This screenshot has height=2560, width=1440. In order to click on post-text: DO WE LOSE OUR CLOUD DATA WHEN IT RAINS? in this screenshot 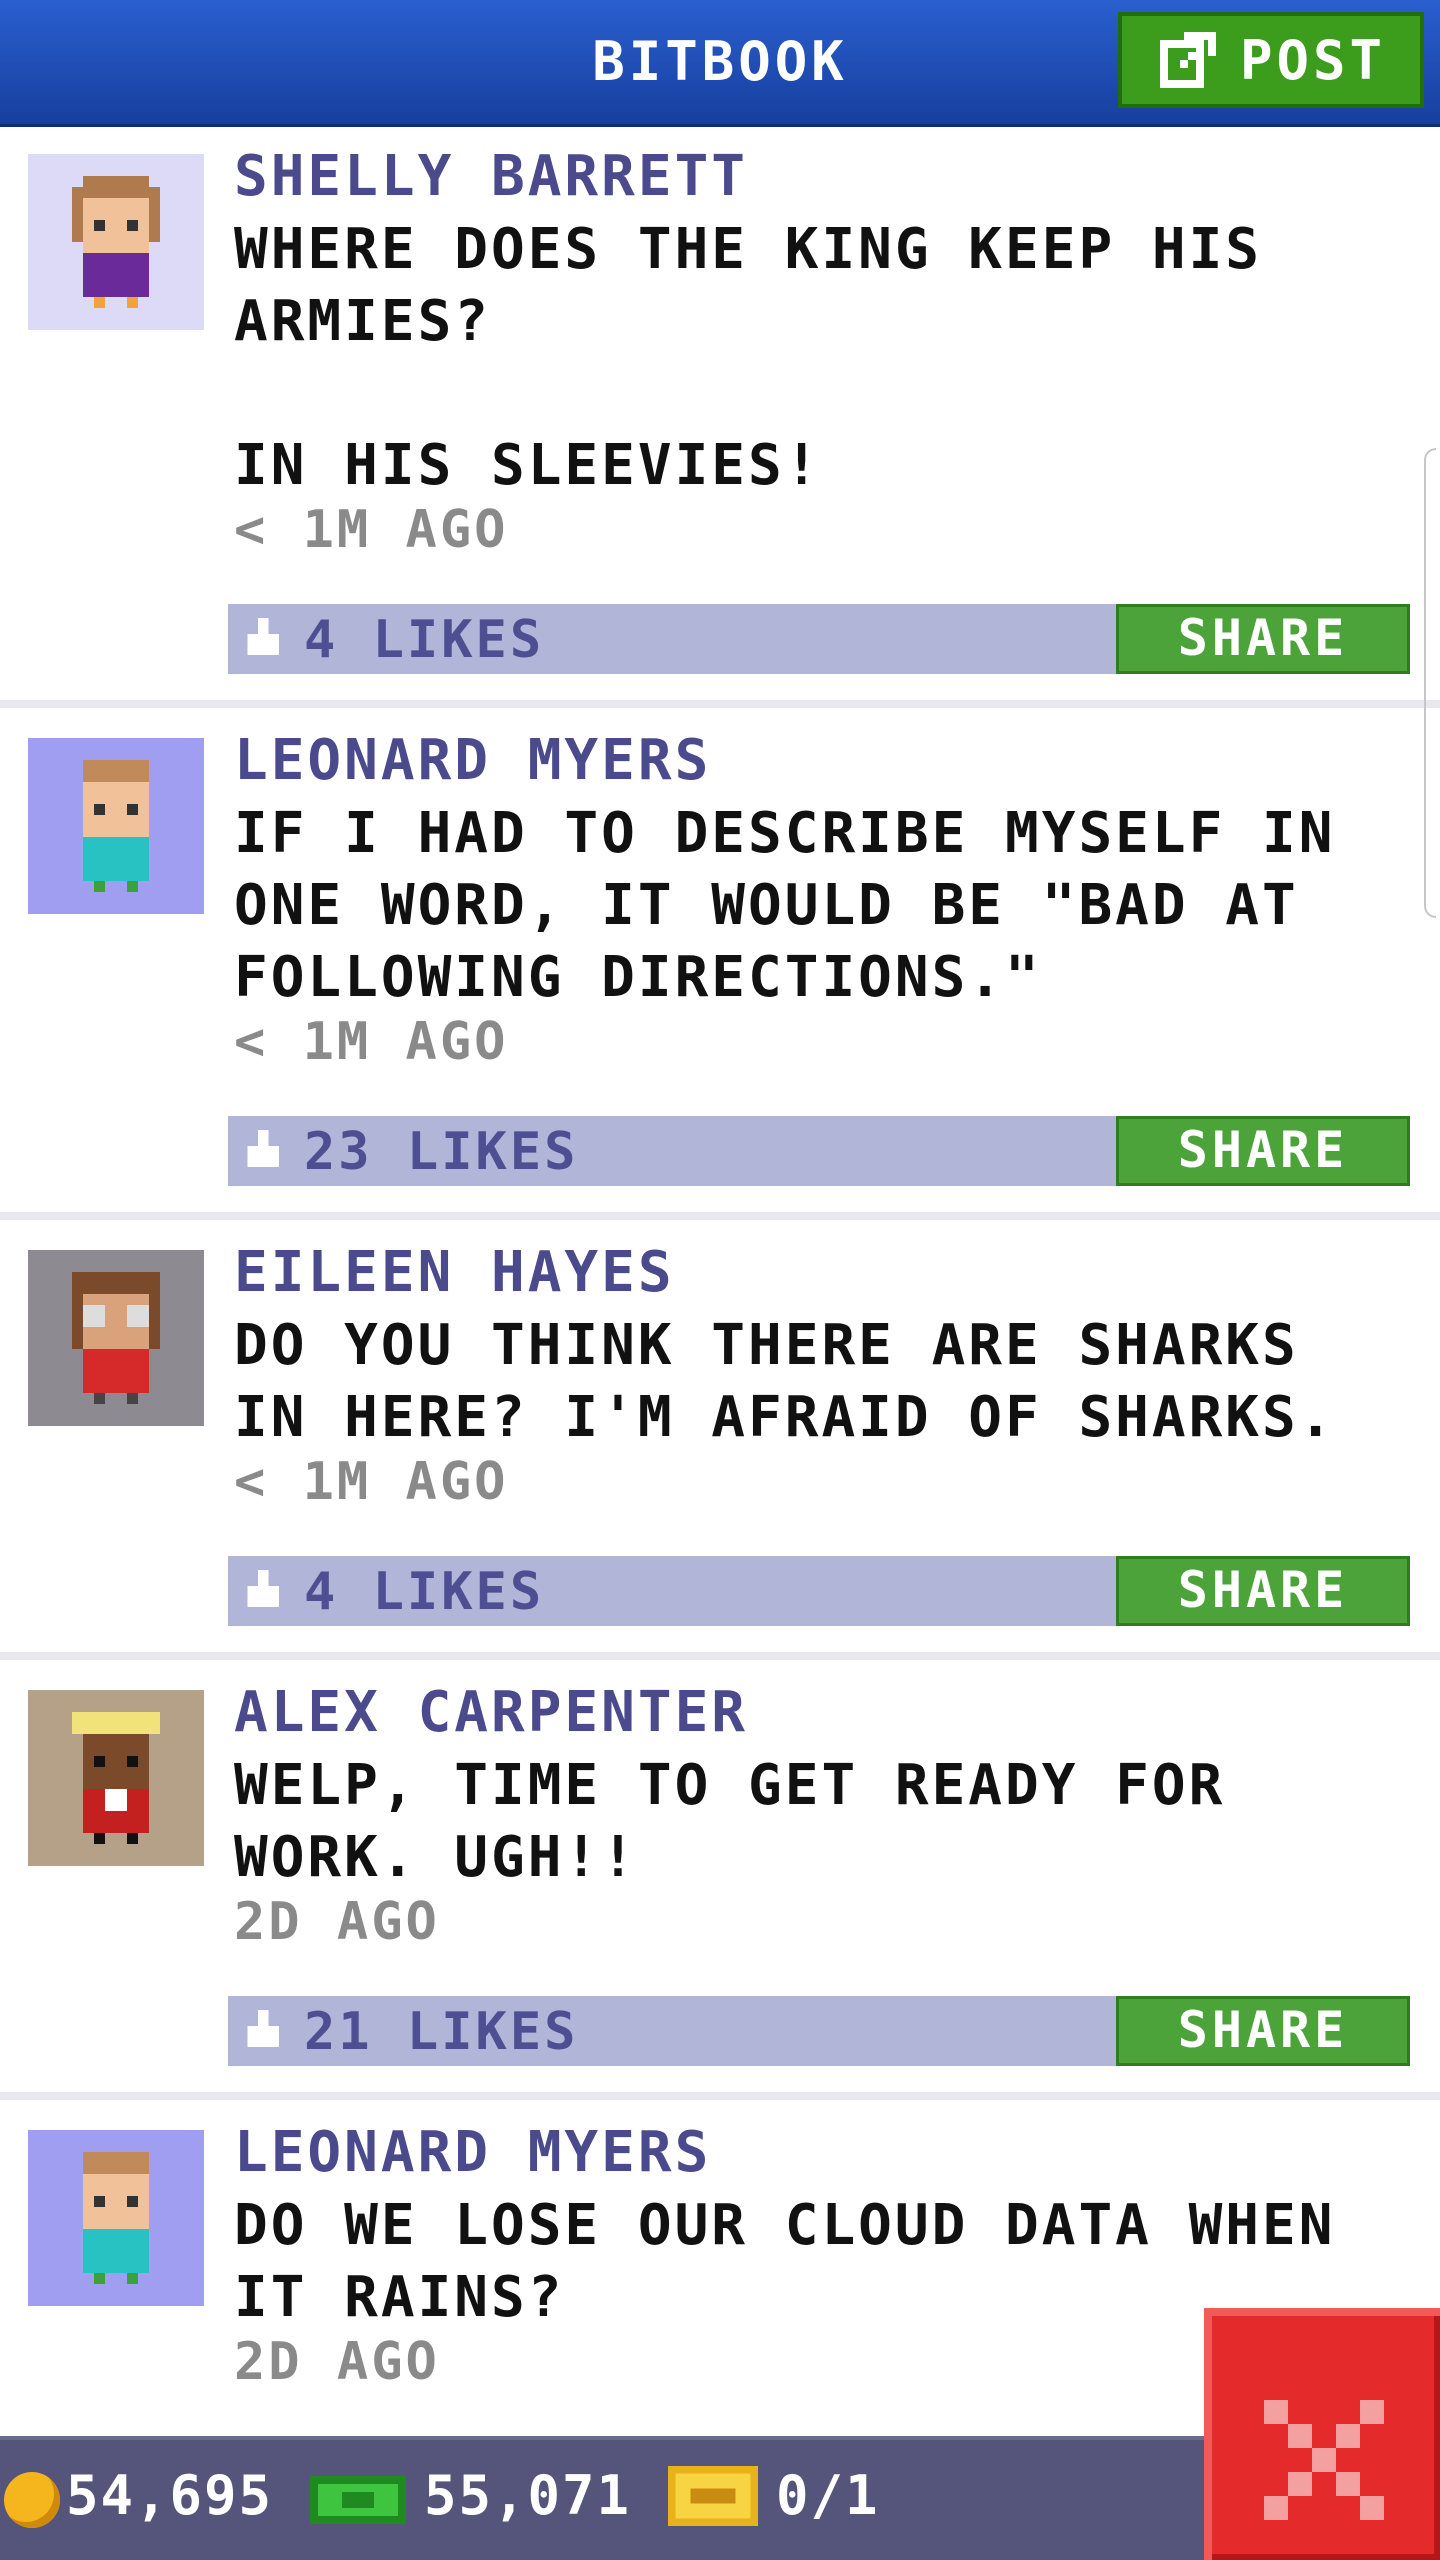, I will do `click(803, 2261)`.